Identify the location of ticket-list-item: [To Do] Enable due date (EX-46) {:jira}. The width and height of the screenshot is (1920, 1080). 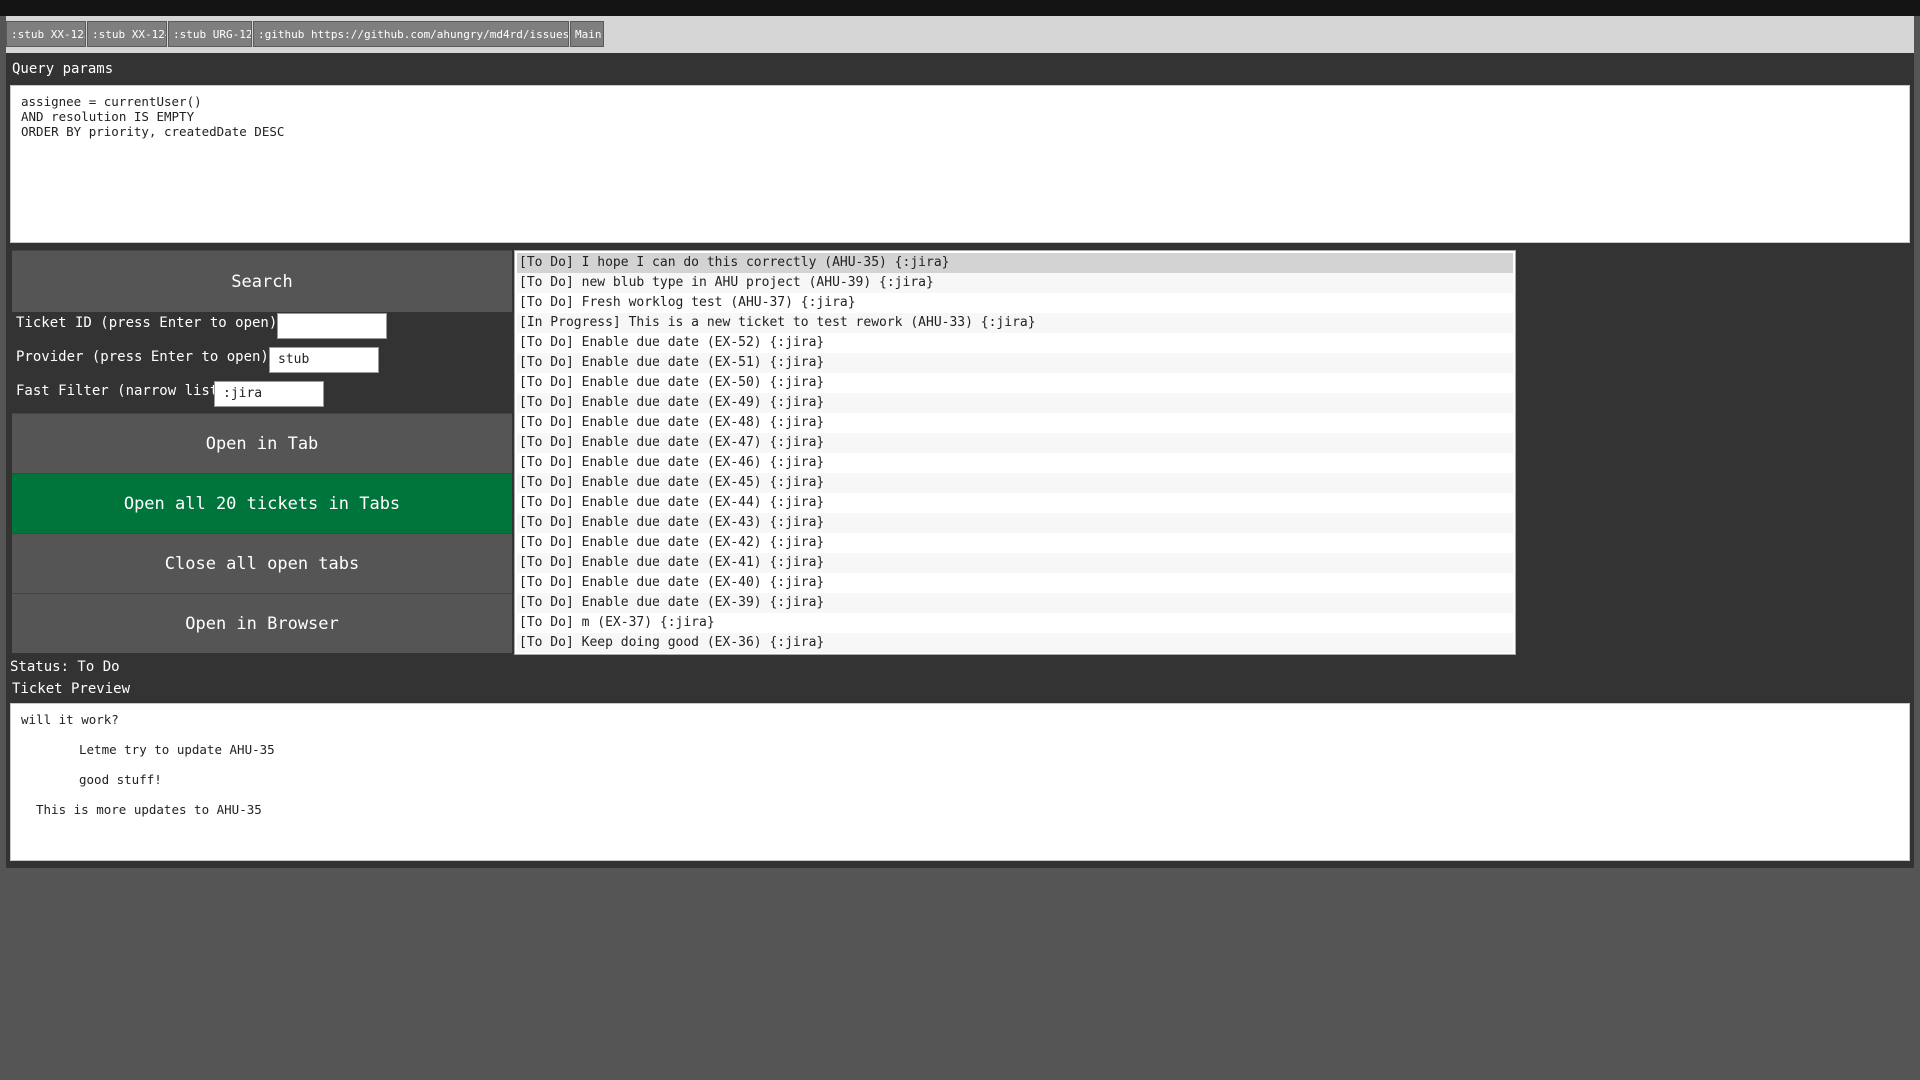
(1015, 463).